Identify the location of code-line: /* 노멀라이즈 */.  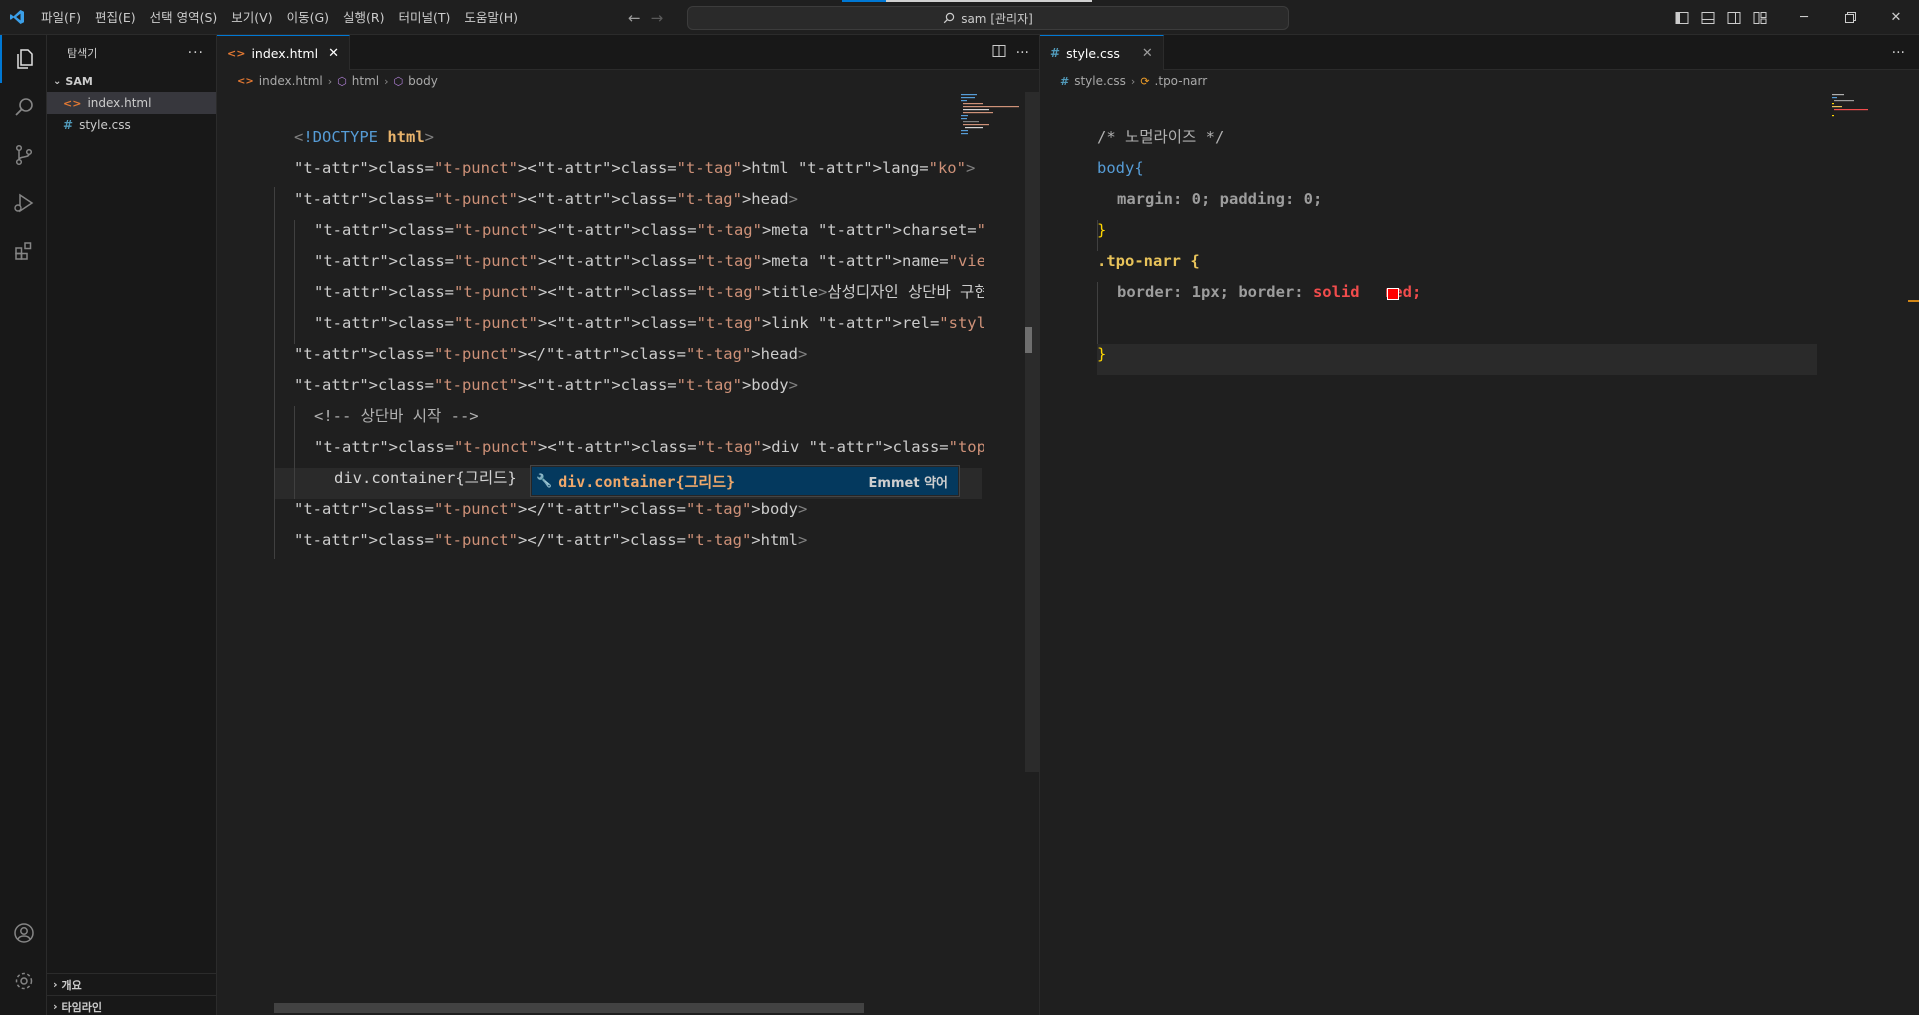
(1161, 137).